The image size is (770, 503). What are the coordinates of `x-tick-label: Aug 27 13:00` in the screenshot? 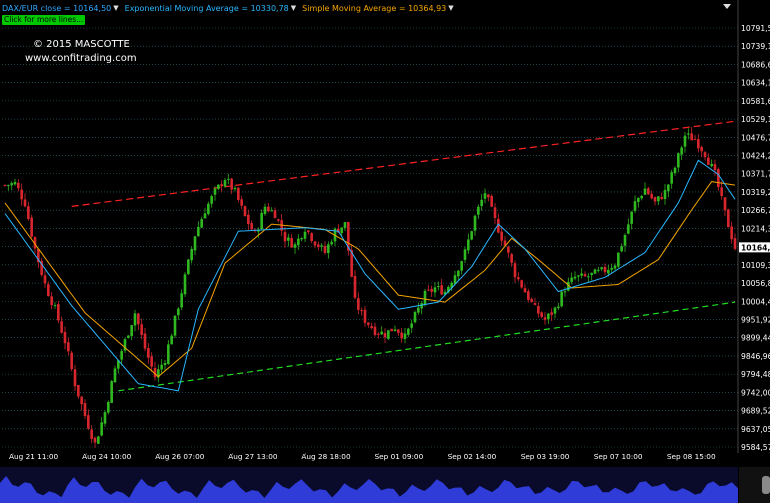 It's located at (253, 456).